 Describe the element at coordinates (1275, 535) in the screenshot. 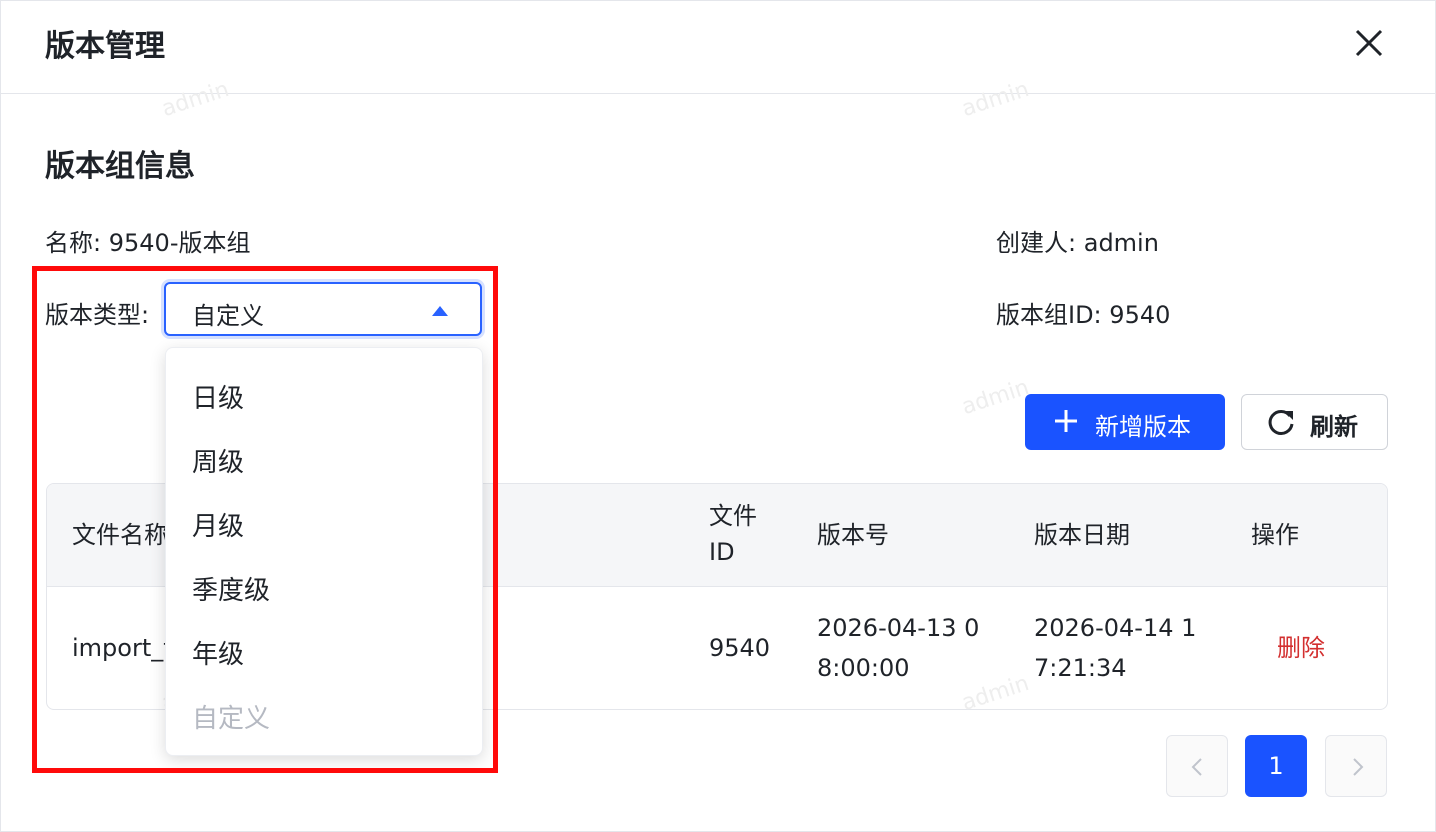

I see `header-actions: 操作` at that location.